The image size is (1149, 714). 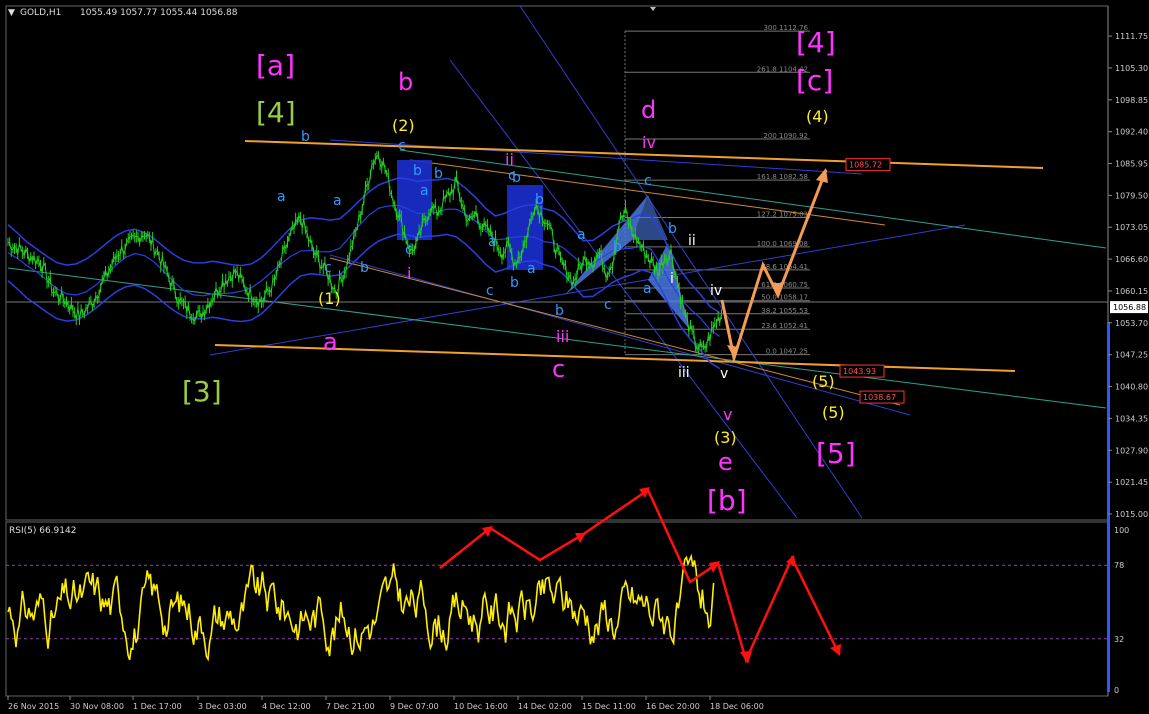 I want to click on price-tick-label: 1040.80, so click(x=1131, y=387).